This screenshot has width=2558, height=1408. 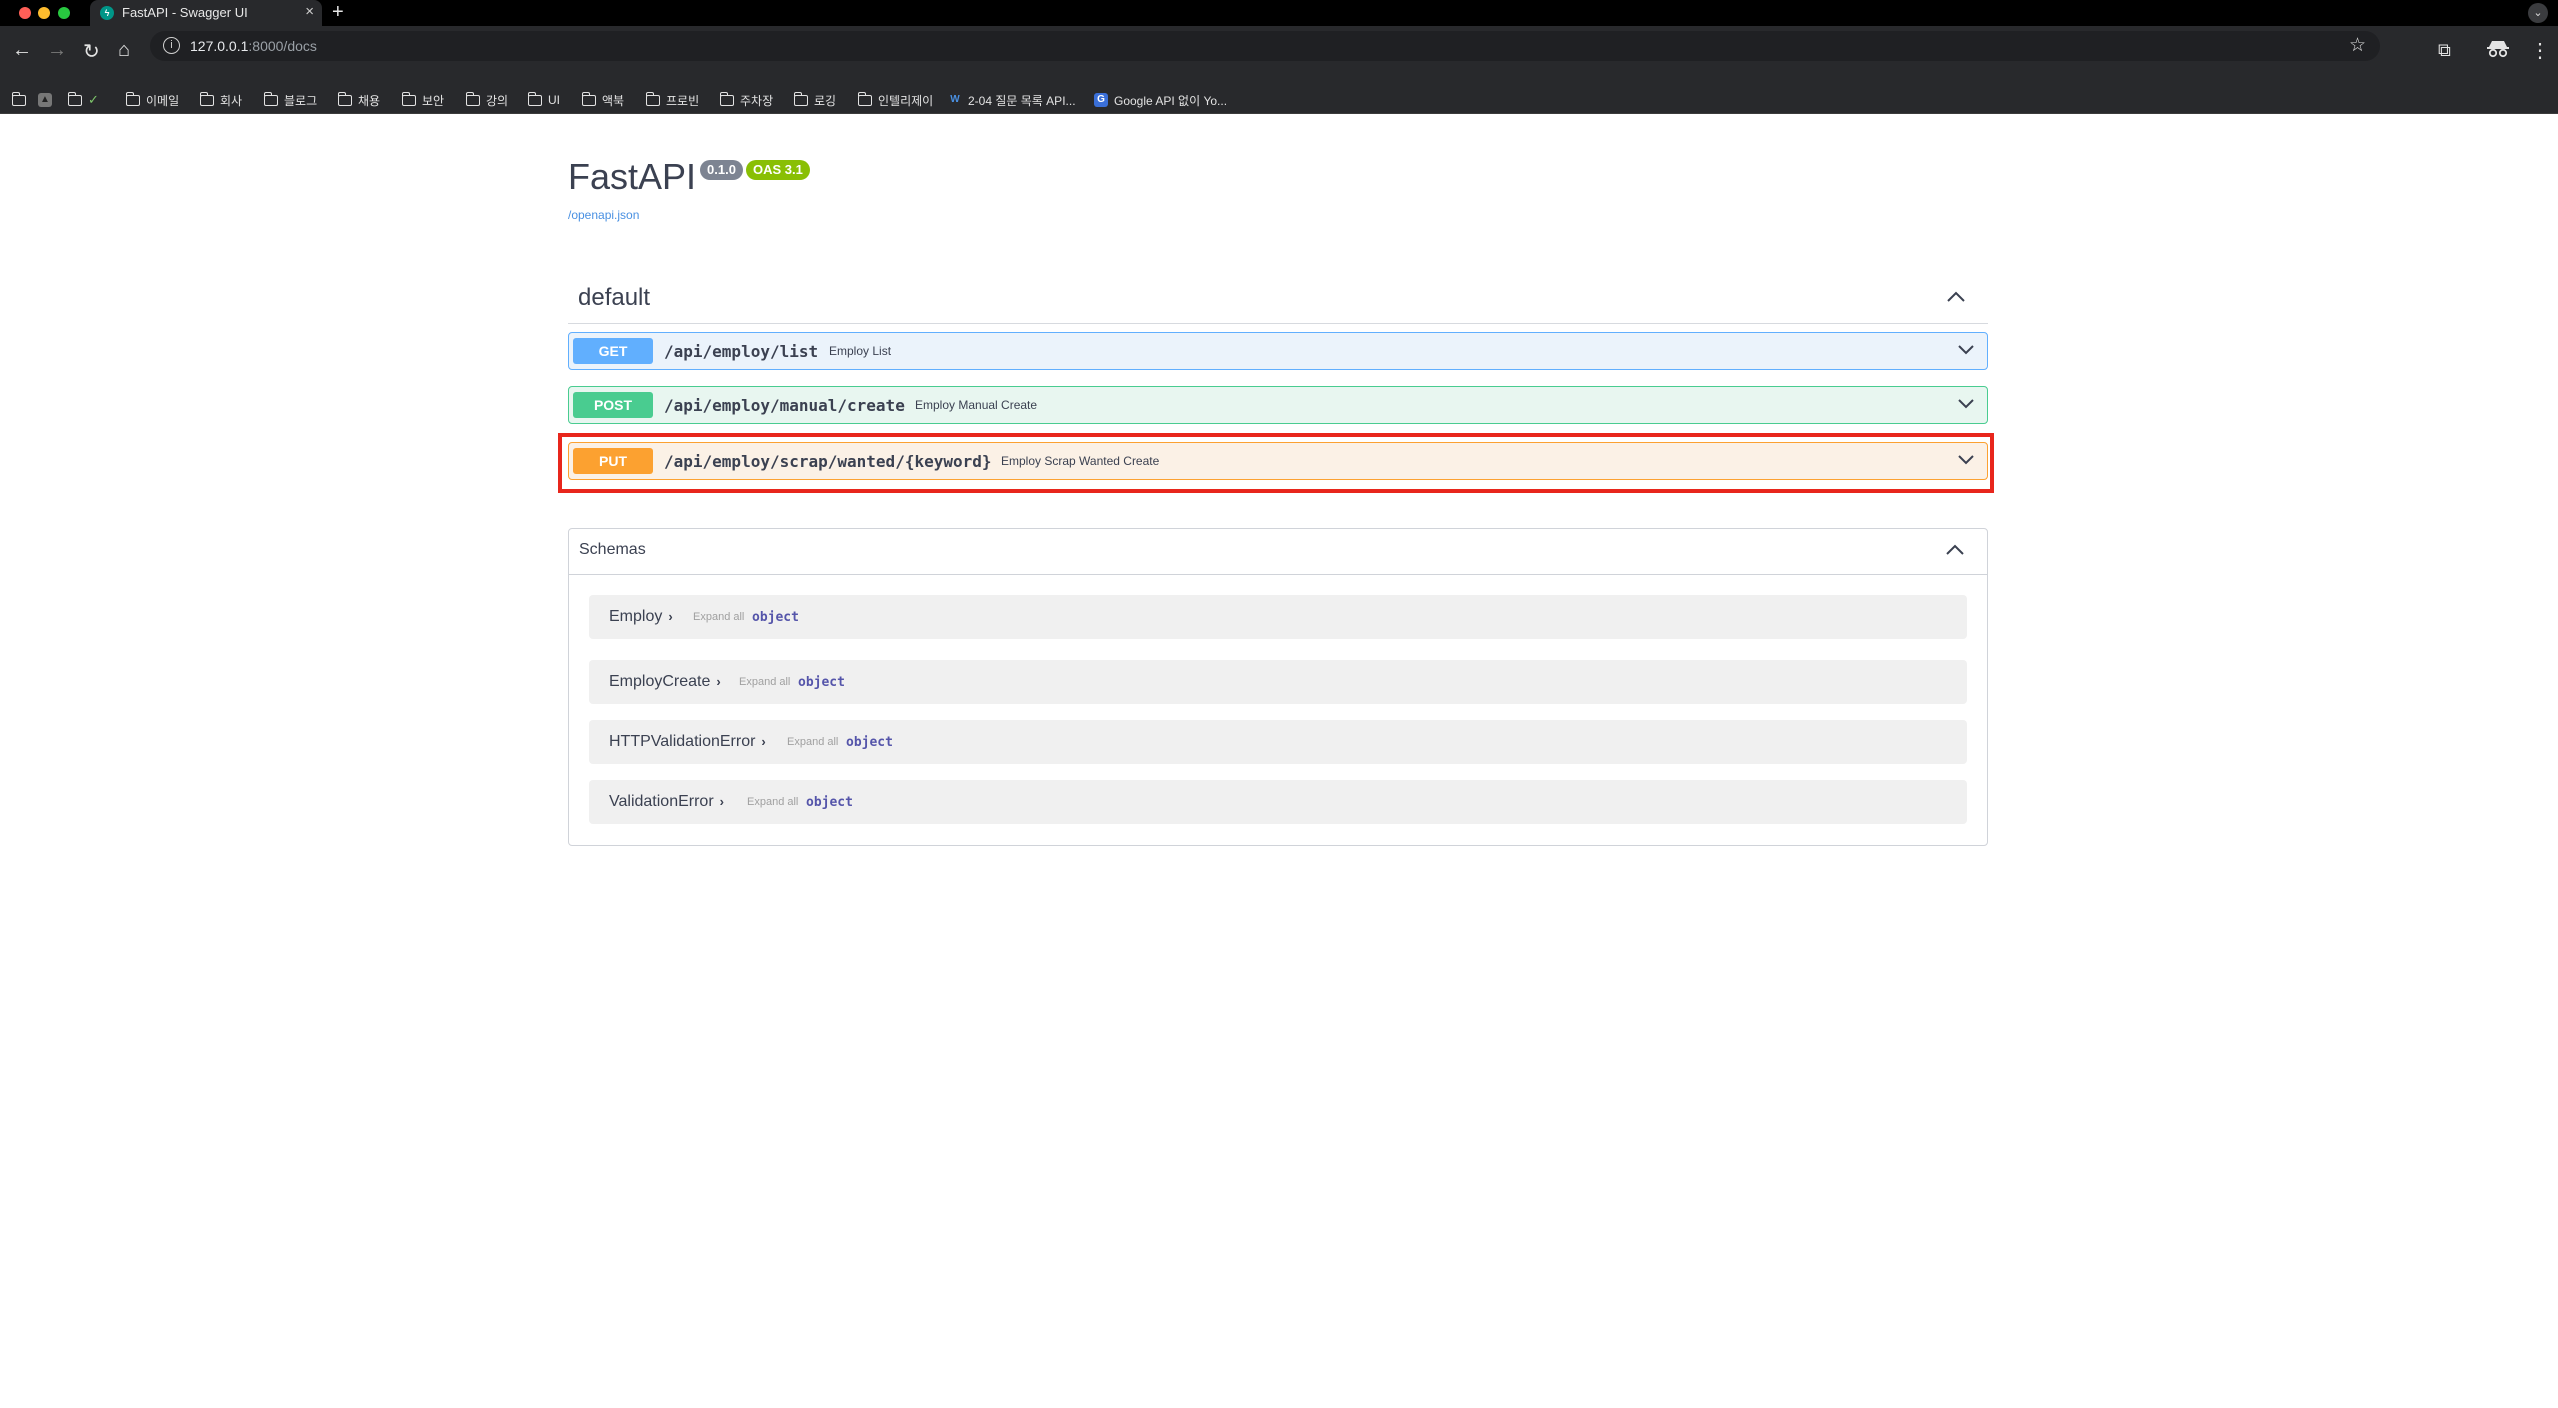 I want to click on bookmark-folder: 주차장, so click(x=746, y=100).